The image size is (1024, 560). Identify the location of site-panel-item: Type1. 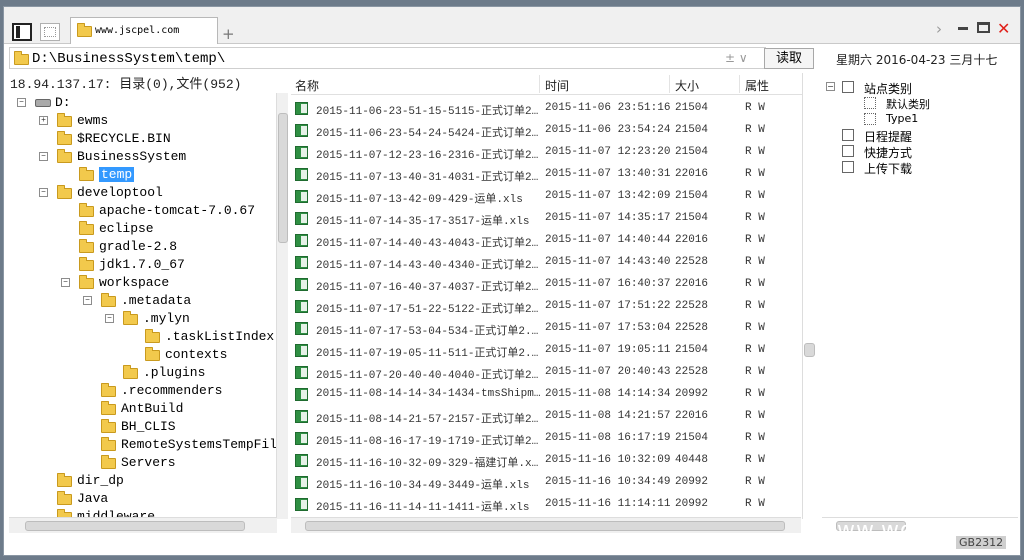
(917, 119).